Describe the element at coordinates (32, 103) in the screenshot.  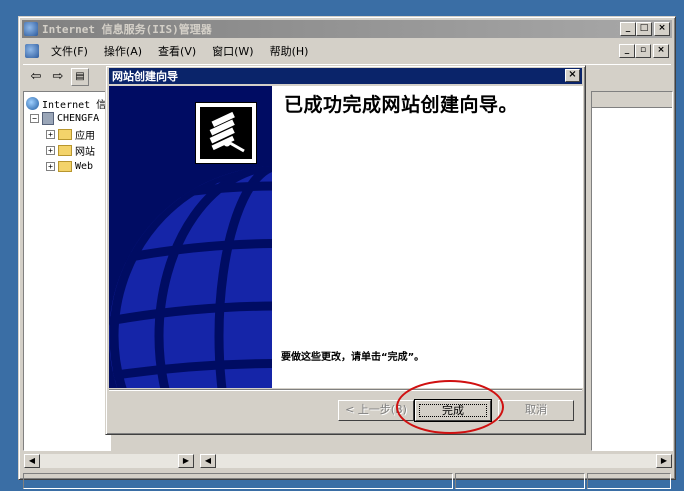
I see `globe-icon` at that location.